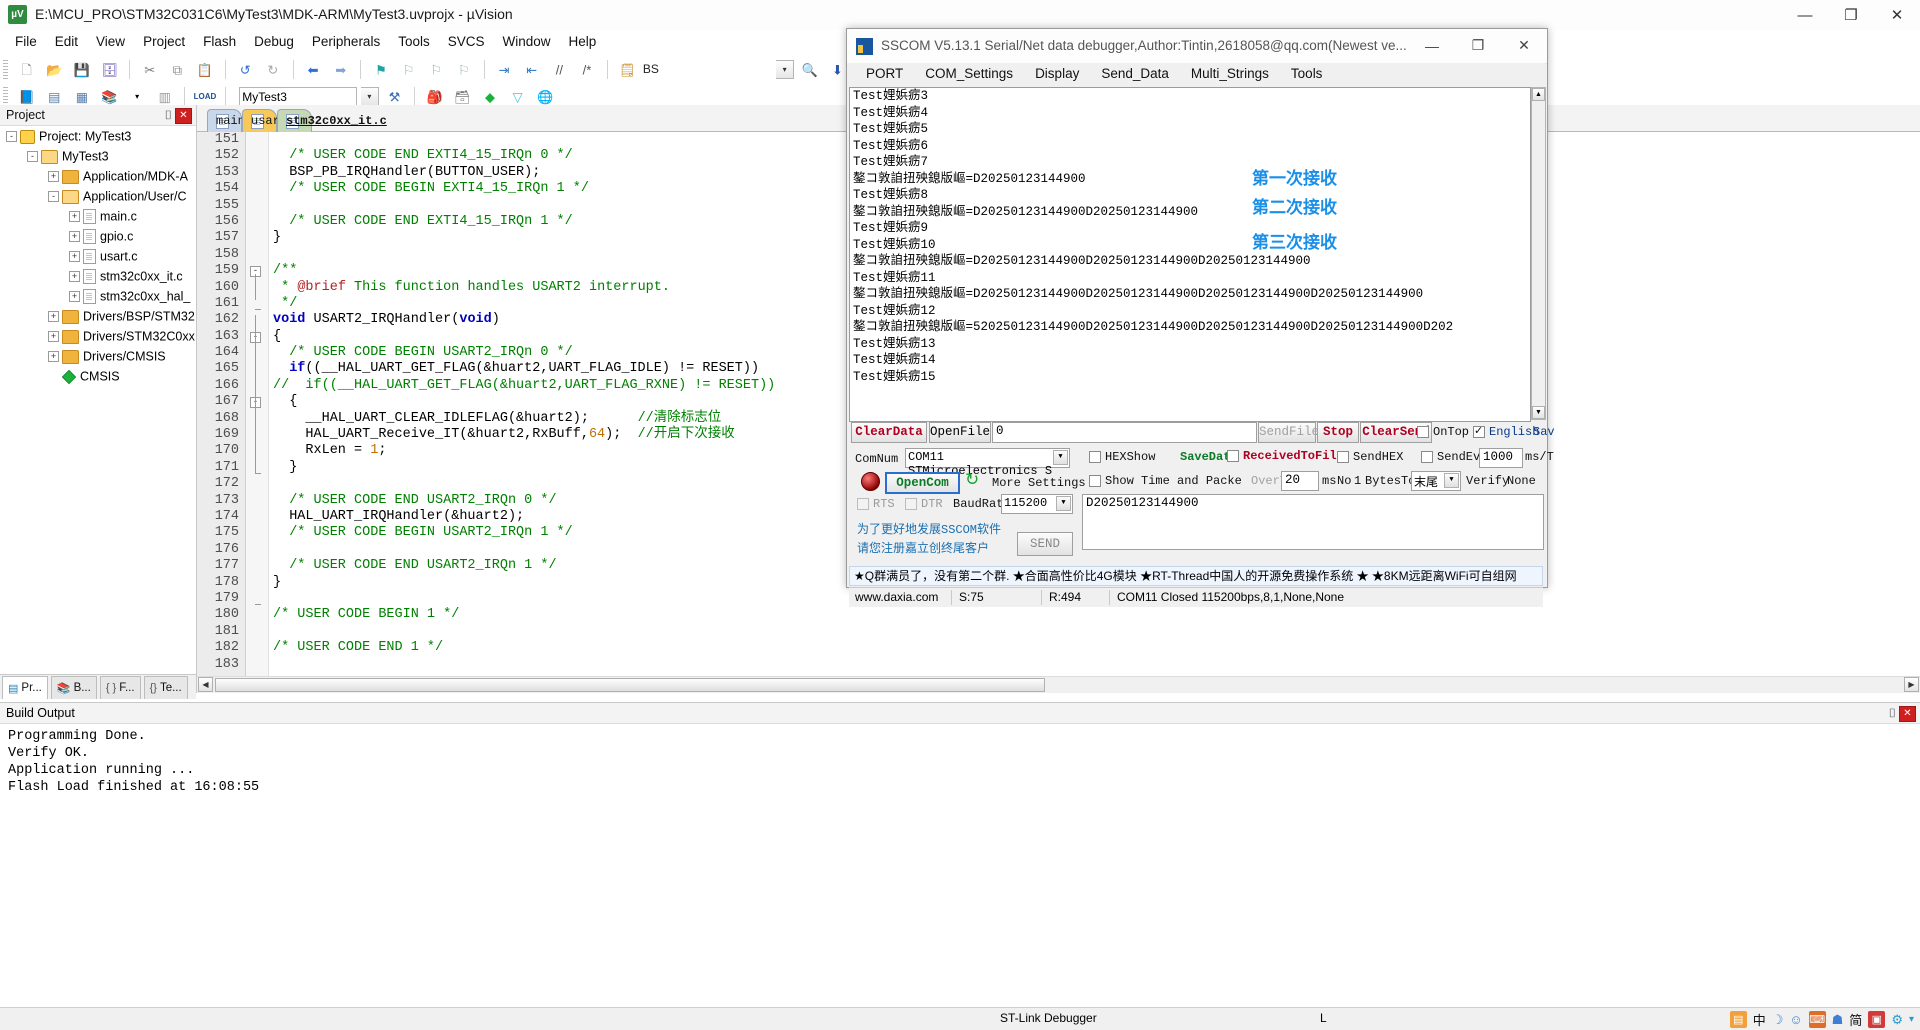 The width and height of the screenshot is (1920, 1030). What do you see at coordinates (504, 69) in the screenshot?
I see `indent-icon: ⇥` at bounding box center [504, 69].